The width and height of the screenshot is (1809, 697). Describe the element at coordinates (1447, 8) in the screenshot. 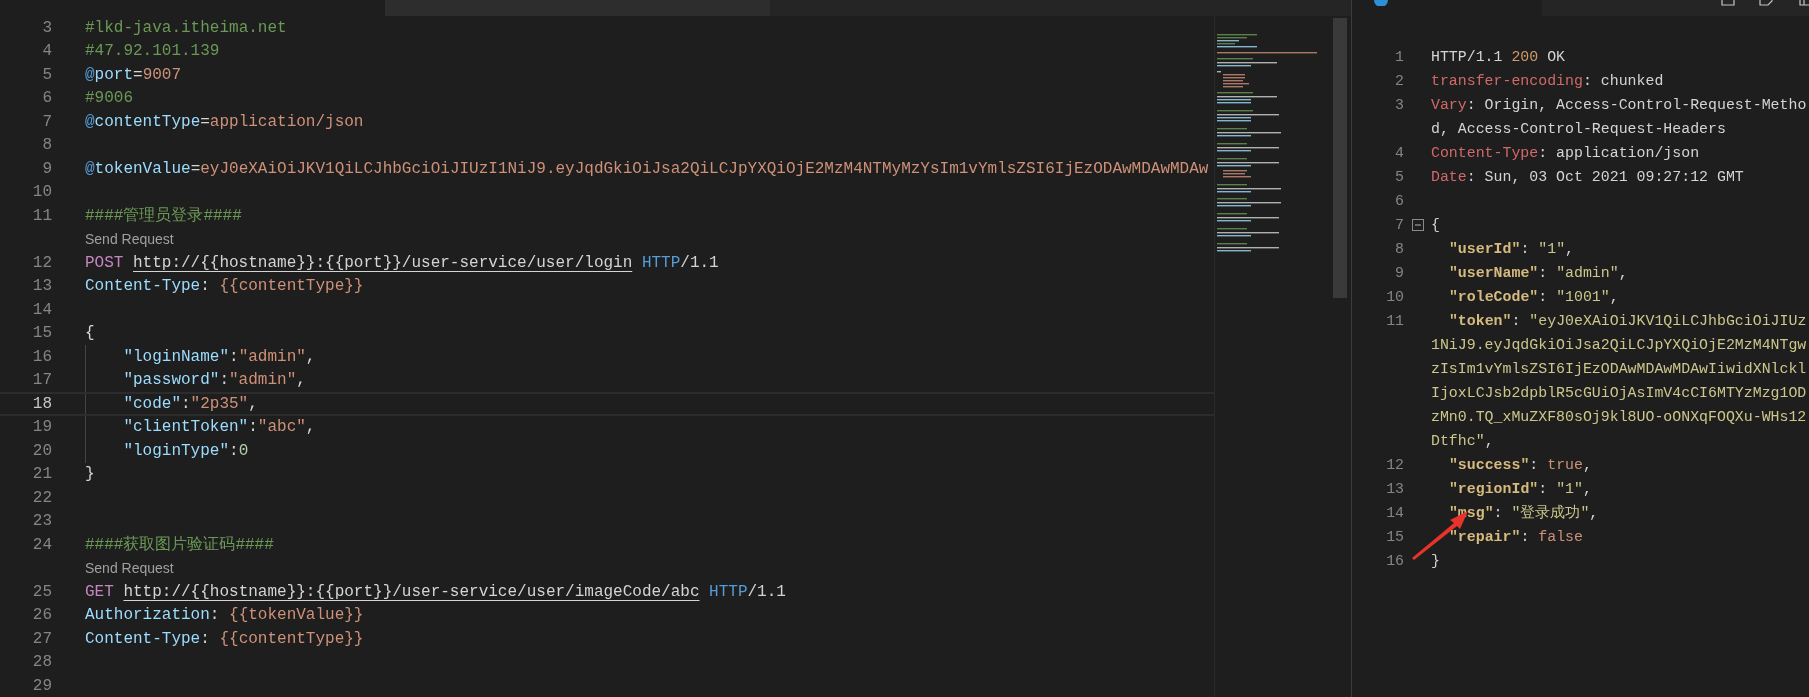

I see `response-tab` at that location.